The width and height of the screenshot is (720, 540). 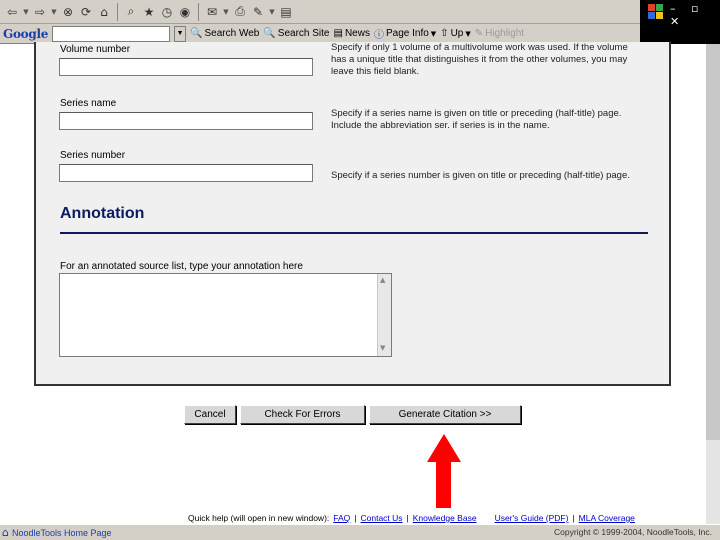 I want to click on series-number-input, so click(x=186, y=173).